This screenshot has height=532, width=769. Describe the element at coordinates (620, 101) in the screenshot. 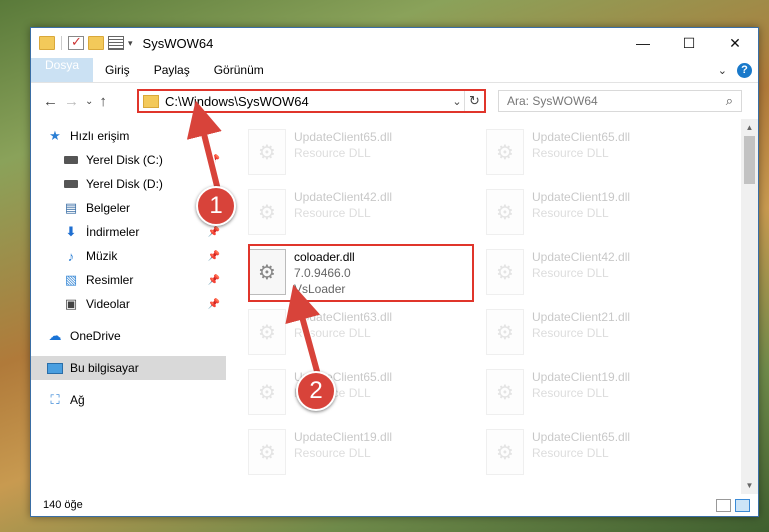

I see `search-input: Ara: SysWOW64 ⌕` at that location.